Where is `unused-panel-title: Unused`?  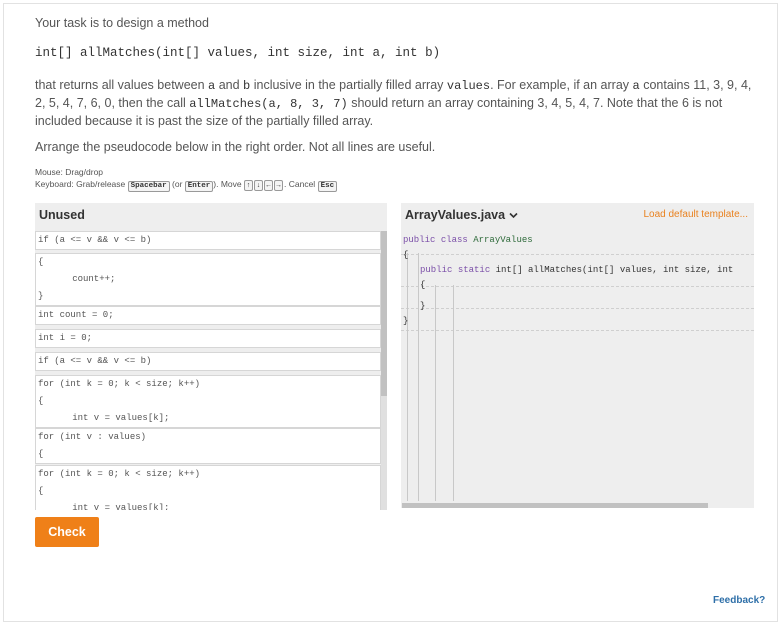 unused-panel-title: Unused is located at coordinates (62, 215).